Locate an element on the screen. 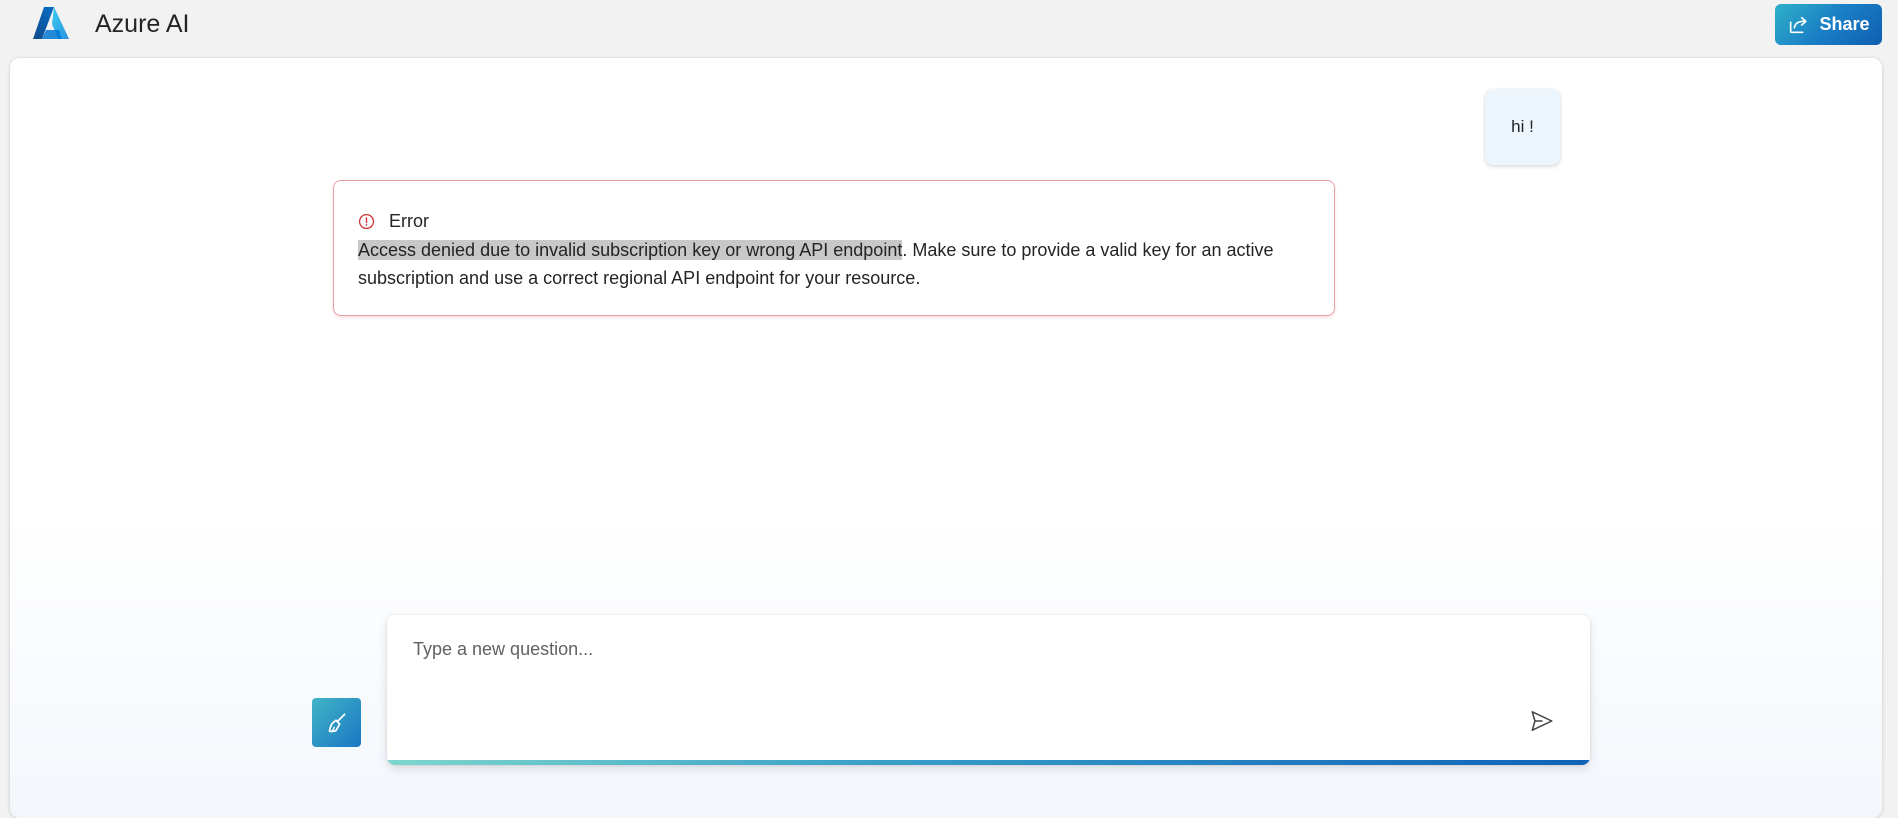 The height and width of the screenshot is (818, 1898). azure-logo-icon is located at coordinates (51, 23).